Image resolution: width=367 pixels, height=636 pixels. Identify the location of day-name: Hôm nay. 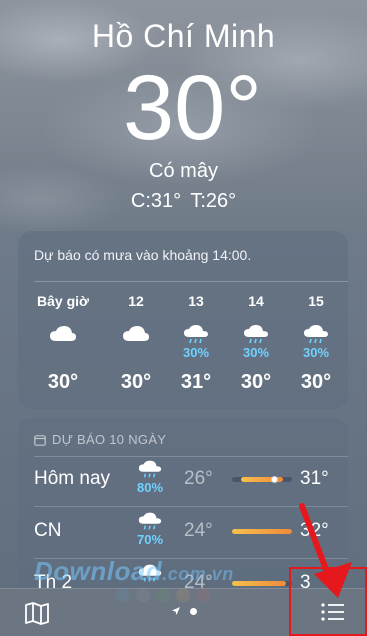
(72, 478).